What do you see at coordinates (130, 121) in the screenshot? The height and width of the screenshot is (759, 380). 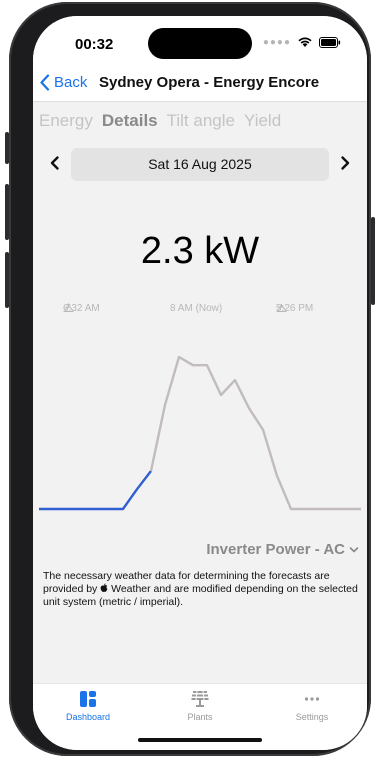 I see `tab-details: Details` at bounding box center [130, 121].